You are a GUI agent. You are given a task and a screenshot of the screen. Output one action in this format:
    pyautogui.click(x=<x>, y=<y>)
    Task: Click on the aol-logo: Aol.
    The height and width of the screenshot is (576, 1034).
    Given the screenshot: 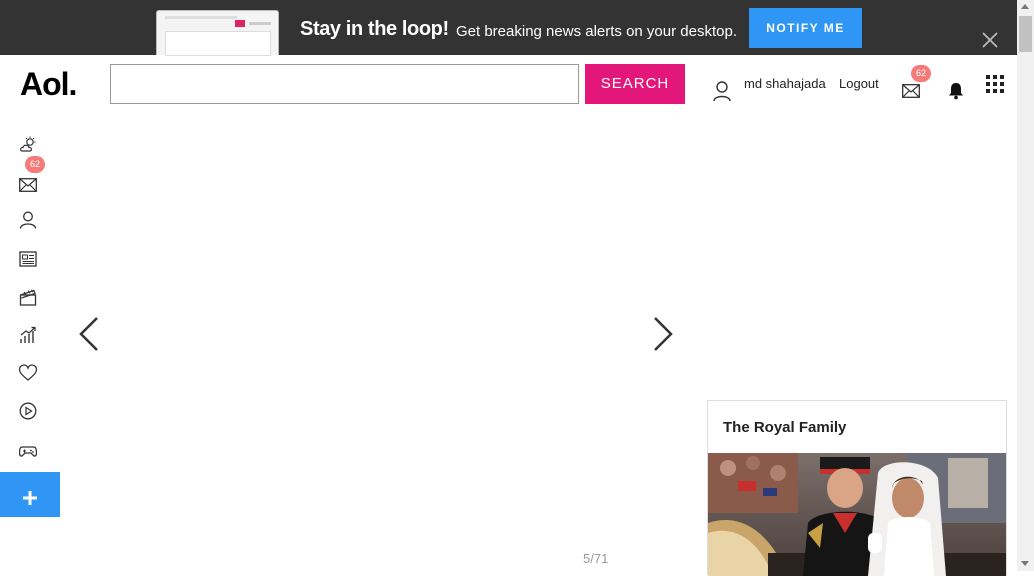 What is the action you would take?
    pyautogui.click(x=48, y=84)
    